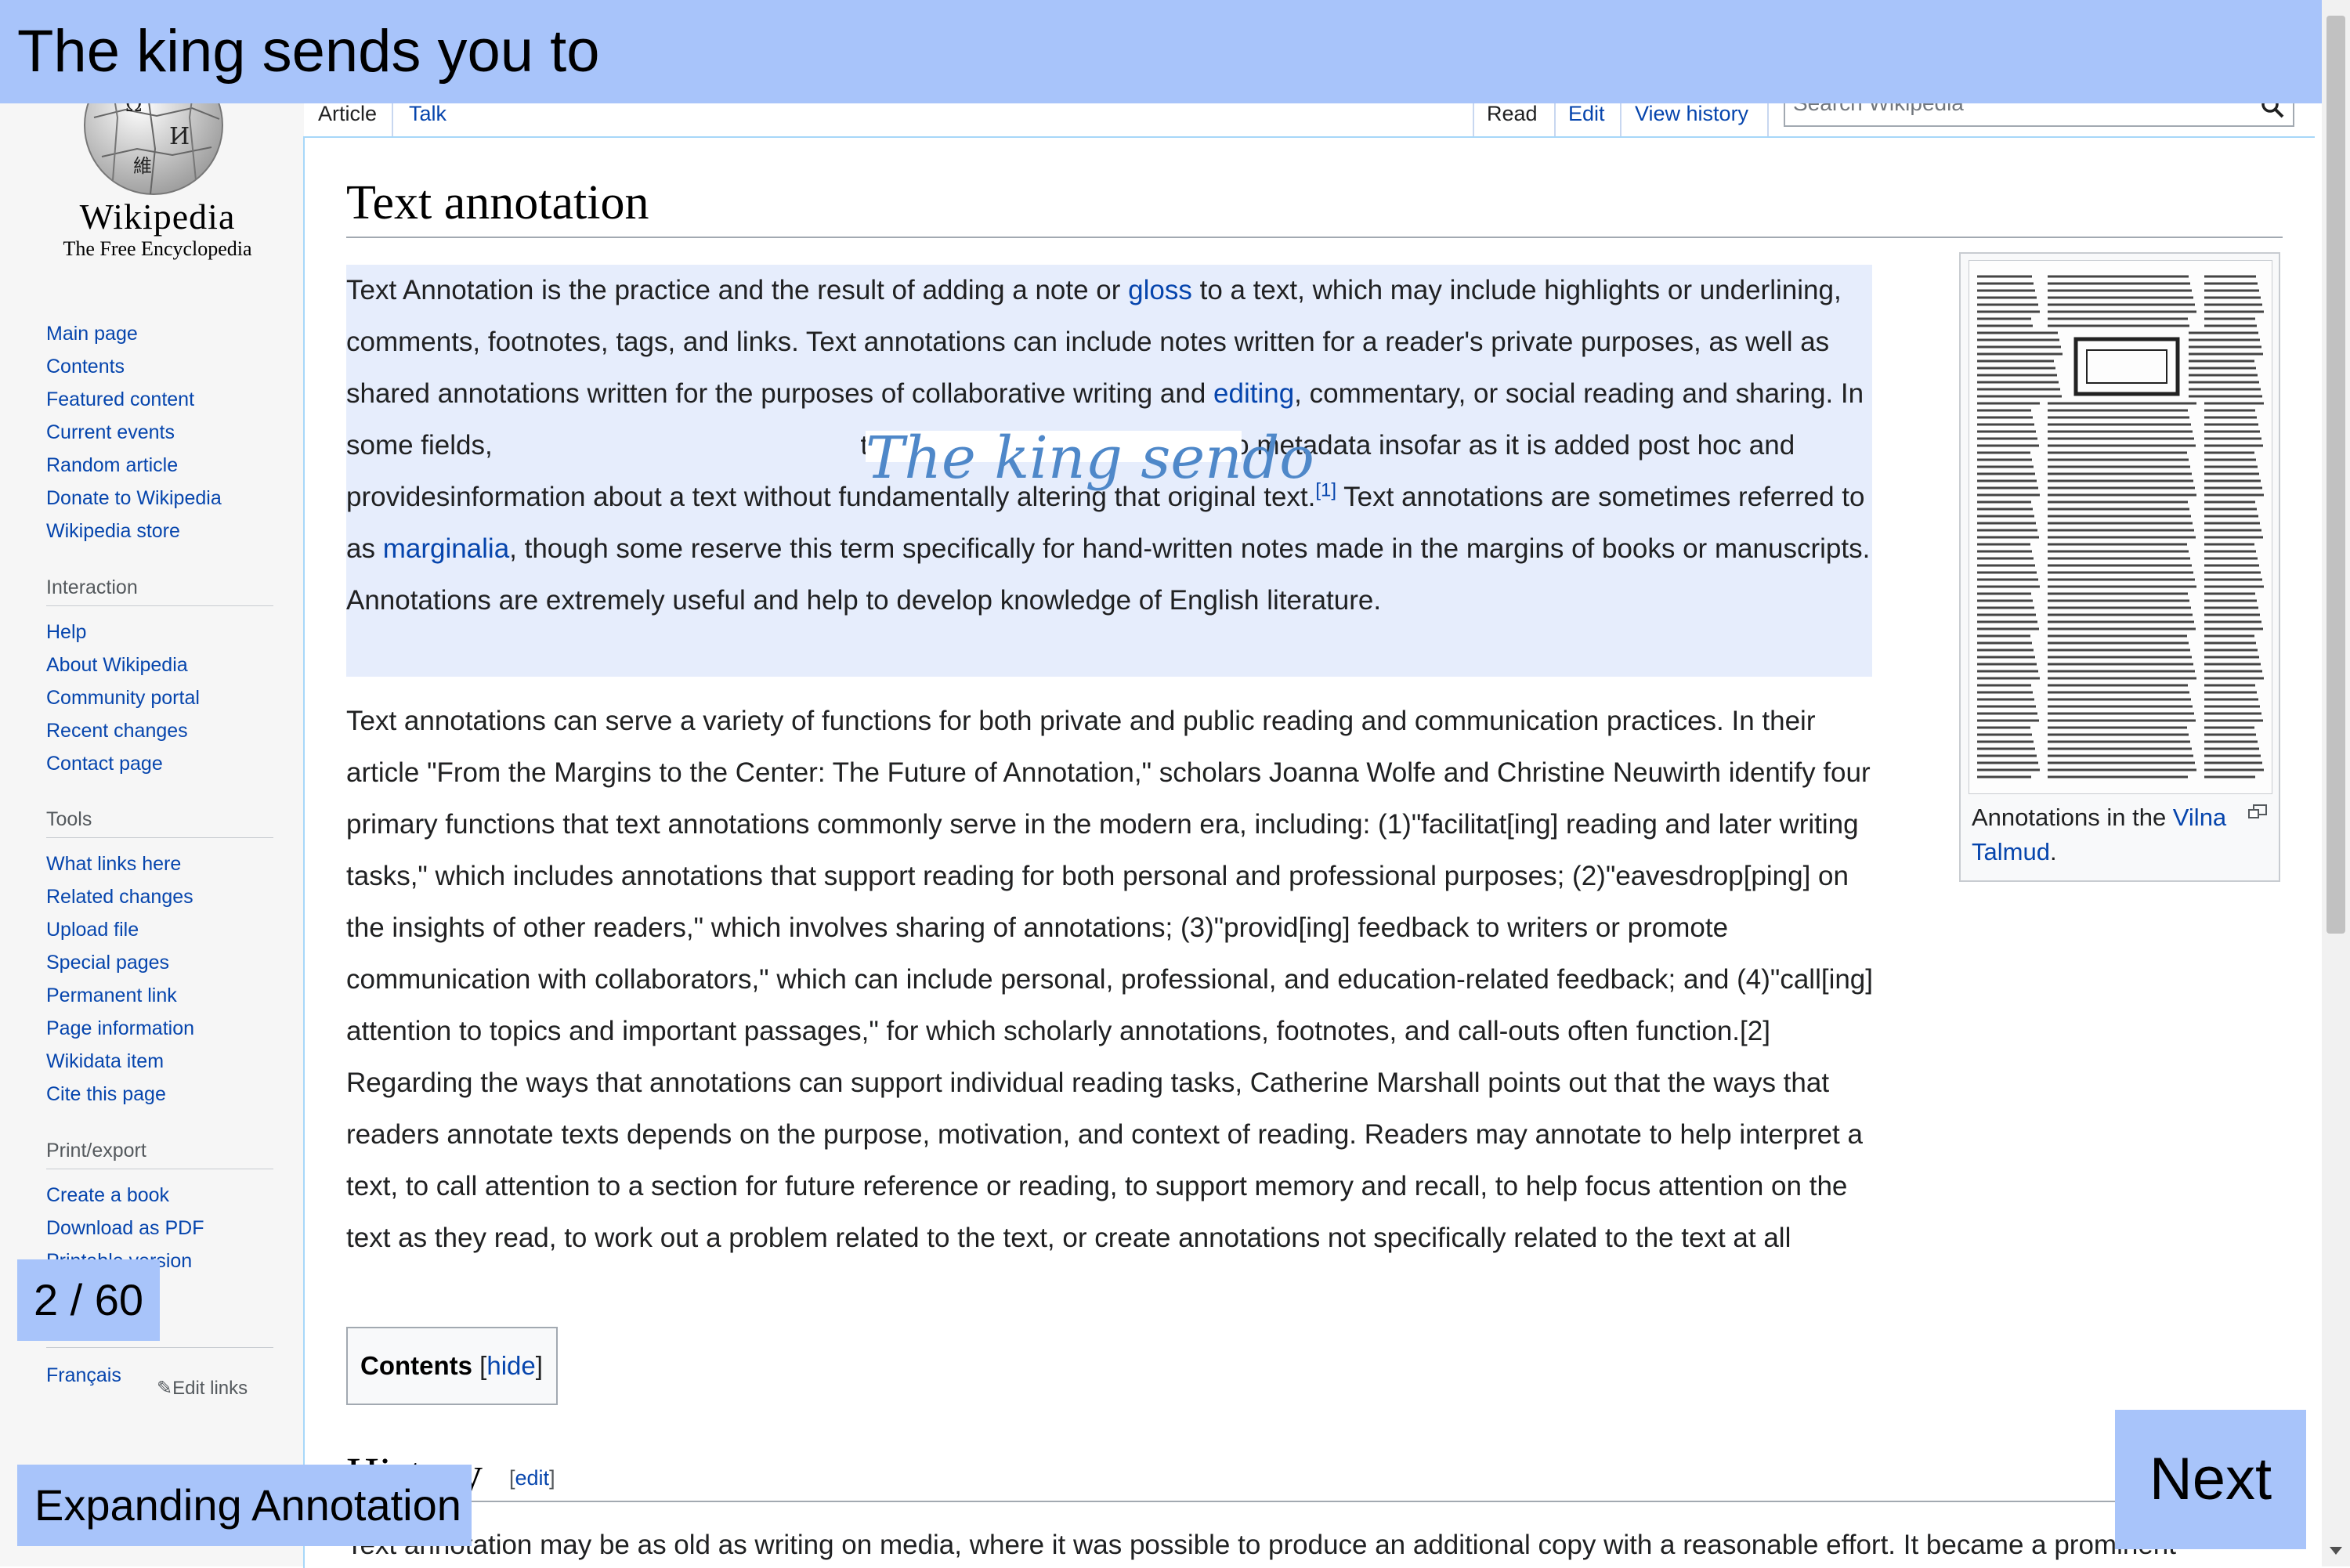 The width and height of the screenshot is (2350, 1568). Describe the element at coordinates (446, 548) in the screenshot. I see `link-marginalia: marginalia` at that location.